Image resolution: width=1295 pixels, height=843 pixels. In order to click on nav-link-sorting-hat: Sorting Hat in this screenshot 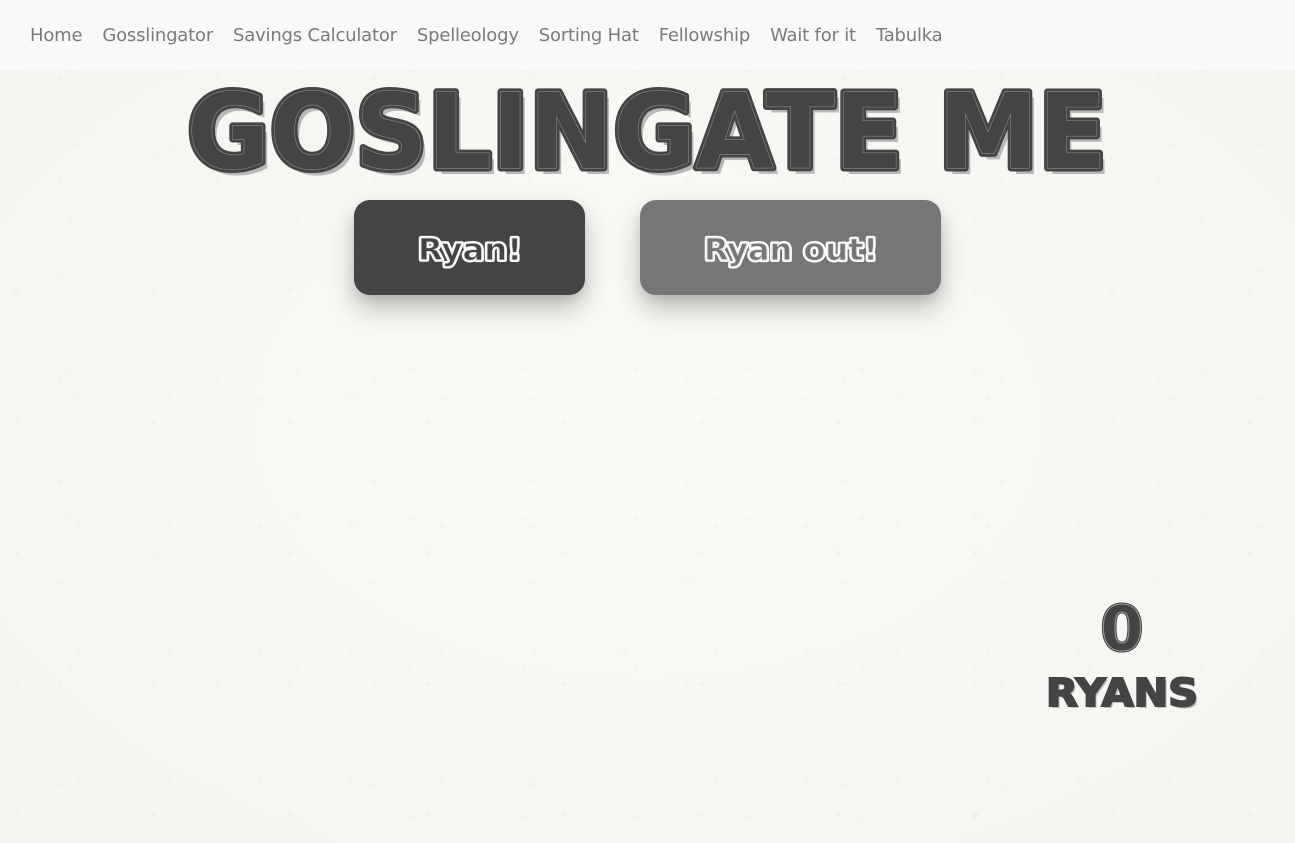, I will do `click(589, 35)`.